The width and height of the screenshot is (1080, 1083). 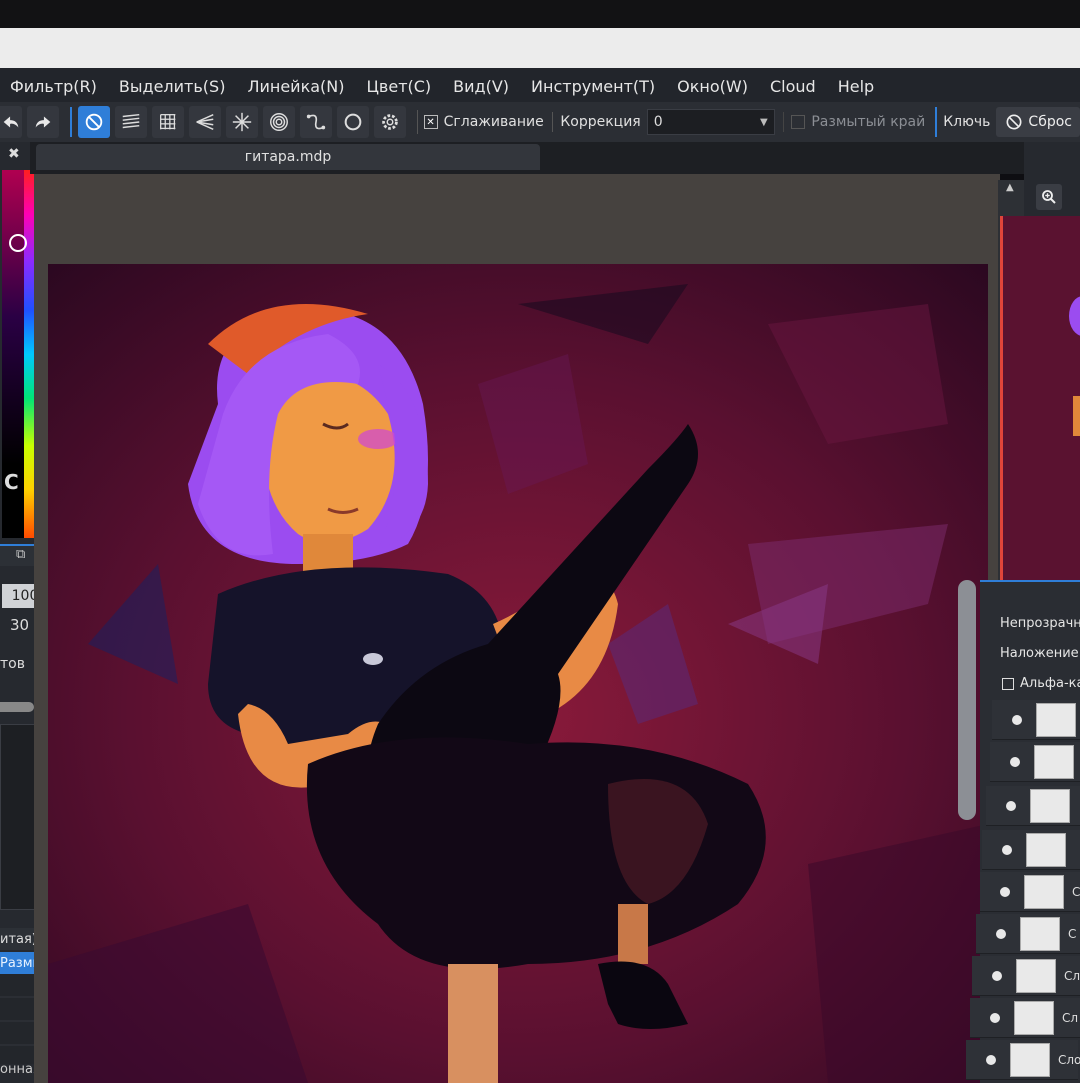 What do you see at coordinates (658, 122) in the screenshot?
I see `correction-value: 0` at bounding box center [658, 122].